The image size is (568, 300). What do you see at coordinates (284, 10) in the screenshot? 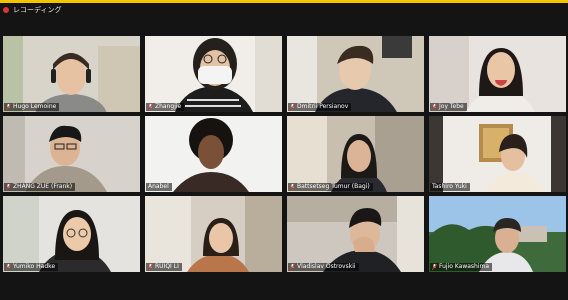
I see `recording-indicator: レコーディング` at bounding box center [284, 10].